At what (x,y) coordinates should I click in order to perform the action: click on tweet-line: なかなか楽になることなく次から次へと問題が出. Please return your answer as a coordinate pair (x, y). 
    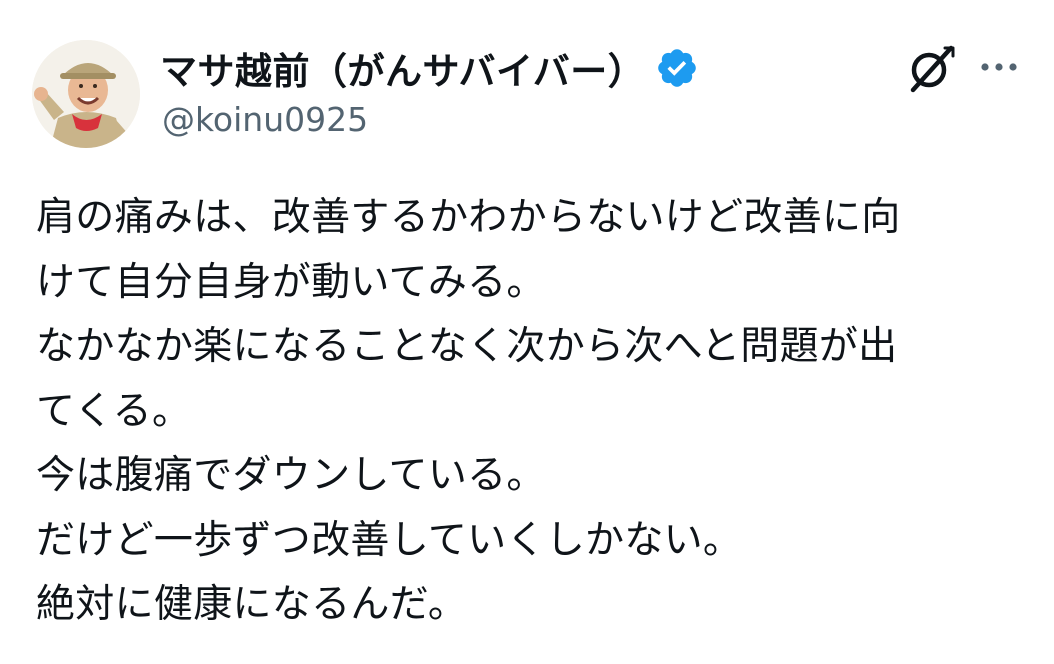
    Looking at the image, I should click on (467, 346).